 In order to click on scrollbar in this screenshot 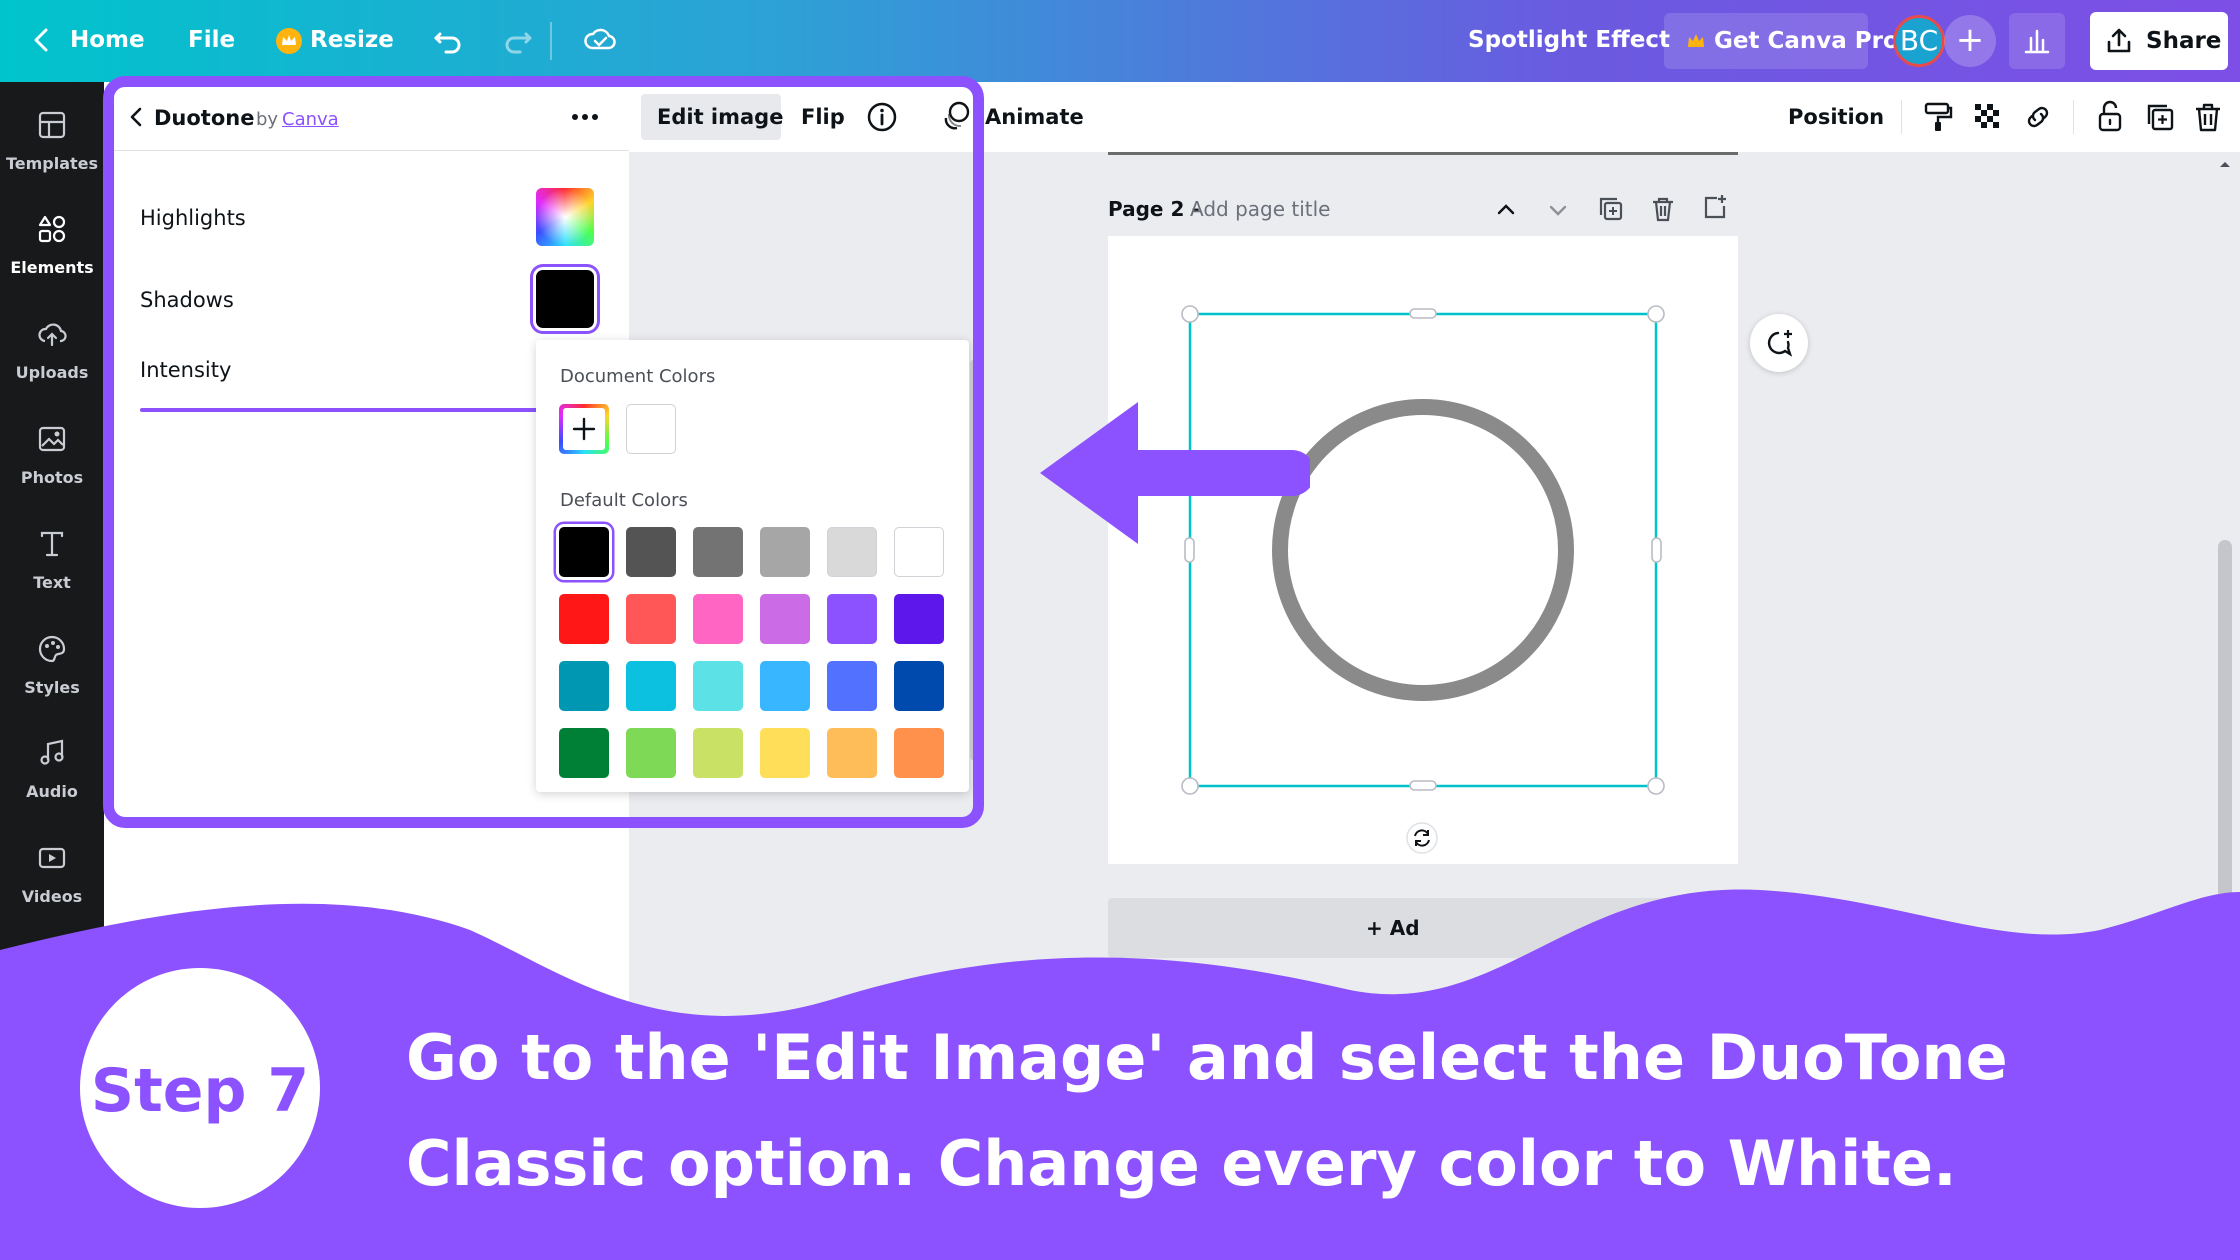, I will do `click(2225, 720)`.